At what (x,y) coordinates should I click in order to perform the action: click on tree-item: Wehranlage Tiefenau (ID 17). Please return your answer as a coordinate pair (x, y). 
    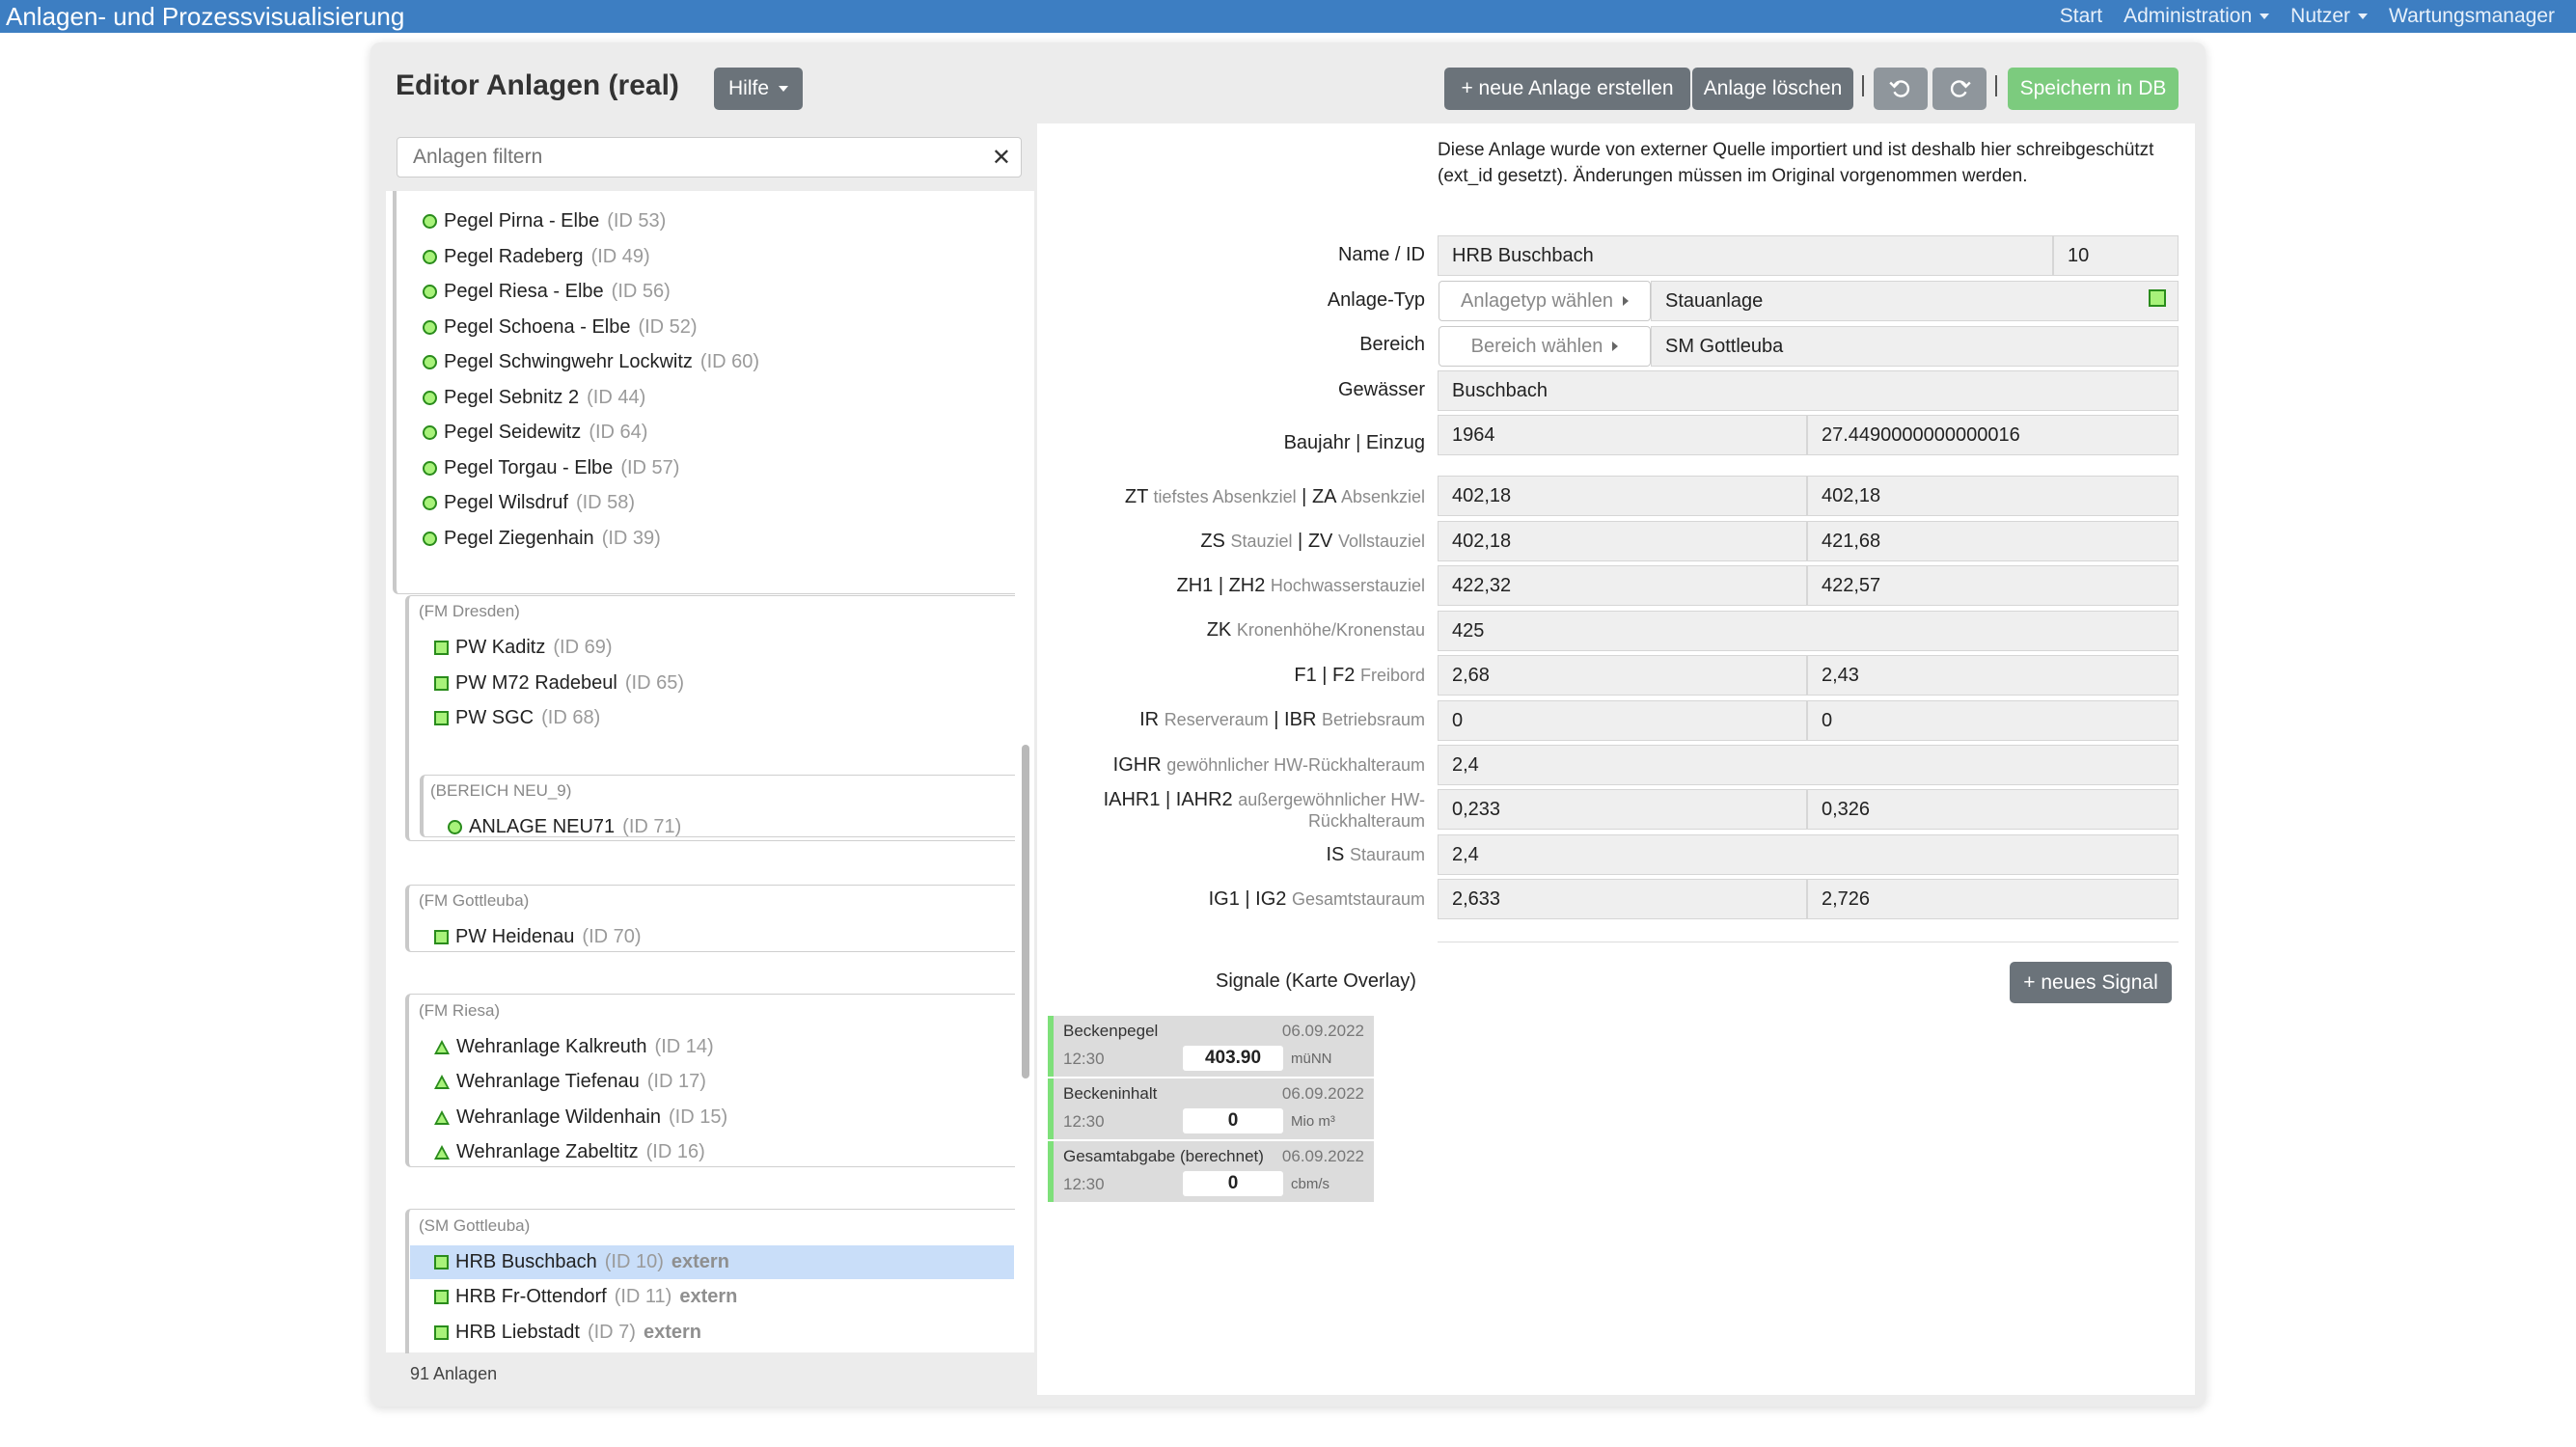
    Looking at the image, I should click on (570, 1081).